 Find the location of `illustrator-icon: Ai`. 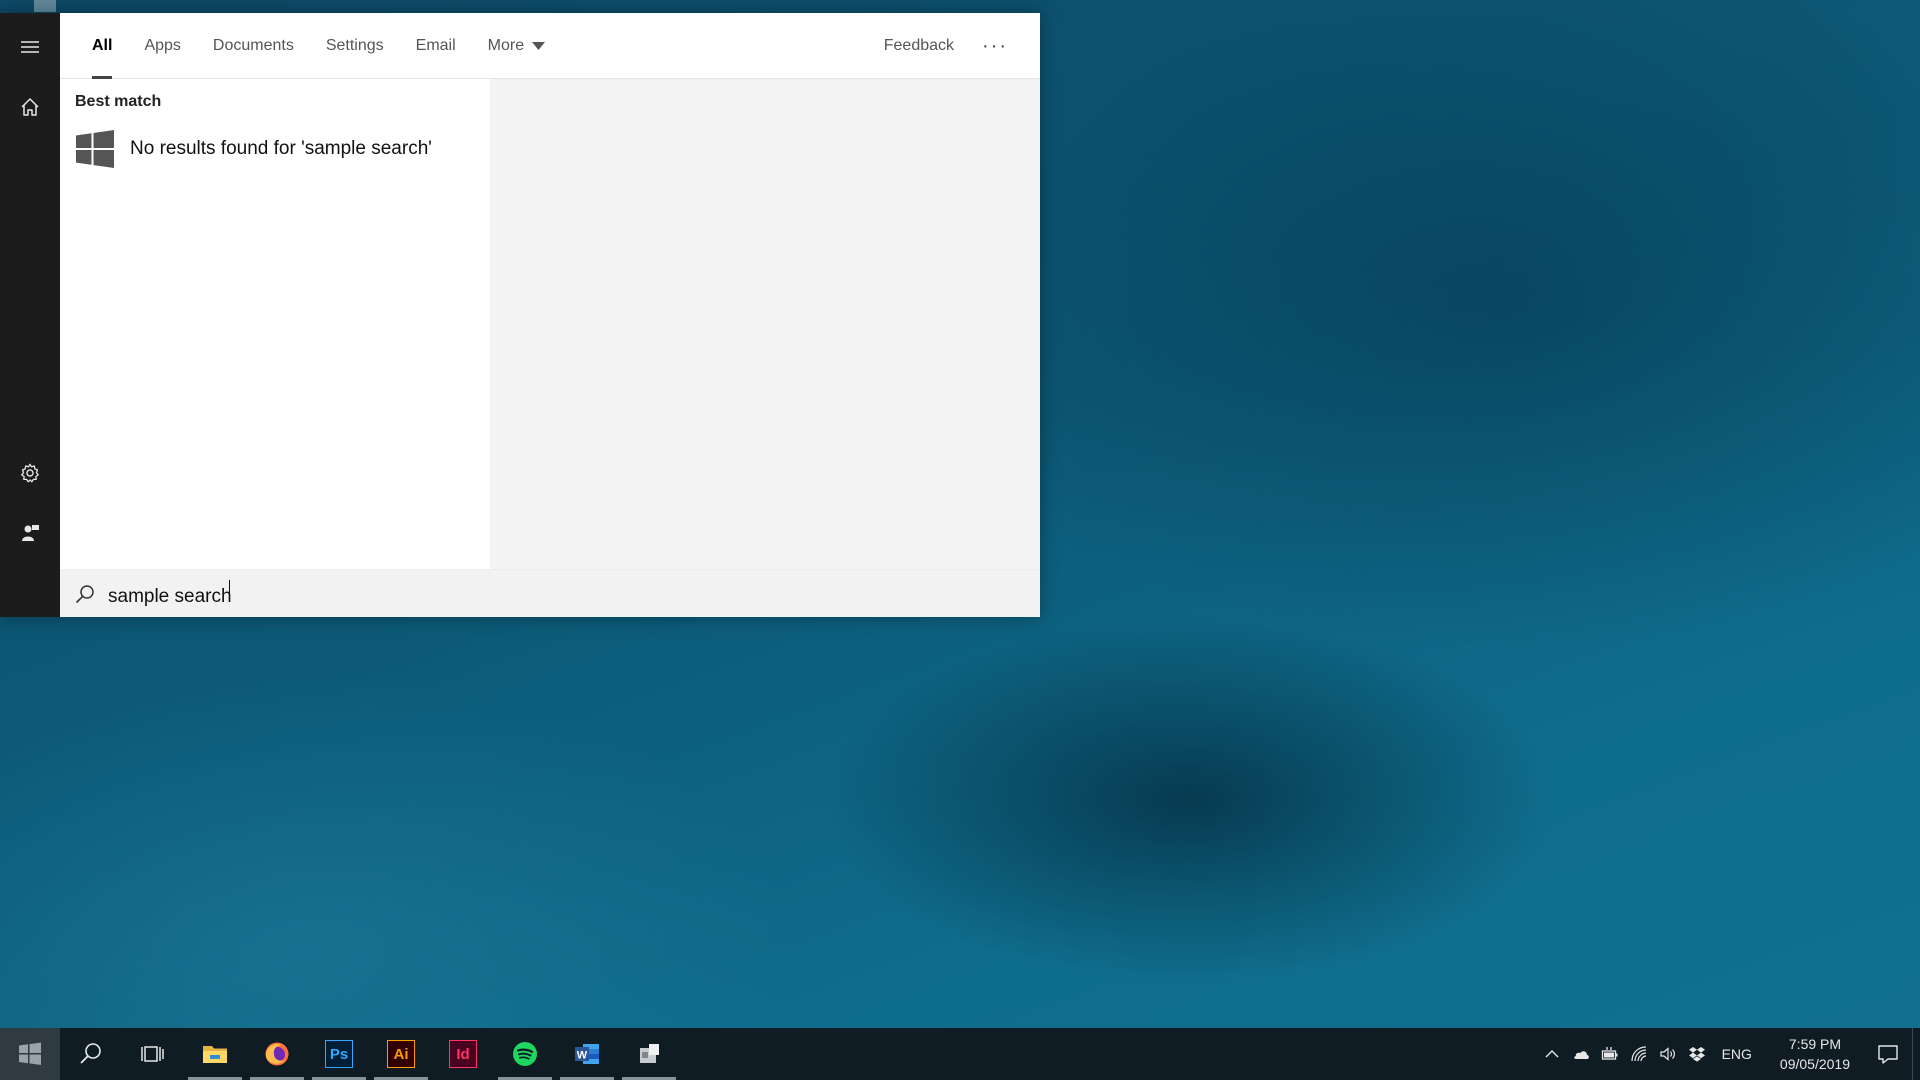

illustrator-icon: Ai is located at coordinates (401, 1054).